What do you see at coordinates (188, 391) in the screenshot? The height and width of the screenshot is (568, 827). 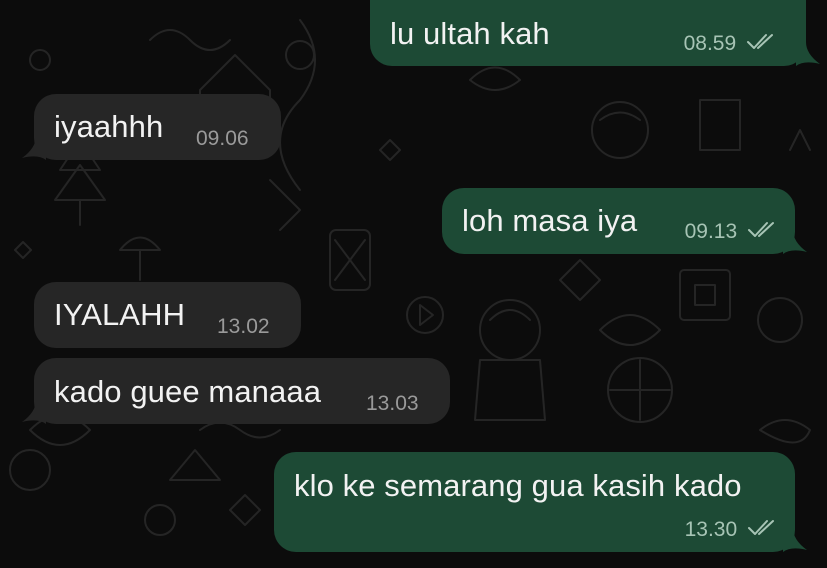 I see `message-text: kado guee manaaa` at bounding box center [188, 391].